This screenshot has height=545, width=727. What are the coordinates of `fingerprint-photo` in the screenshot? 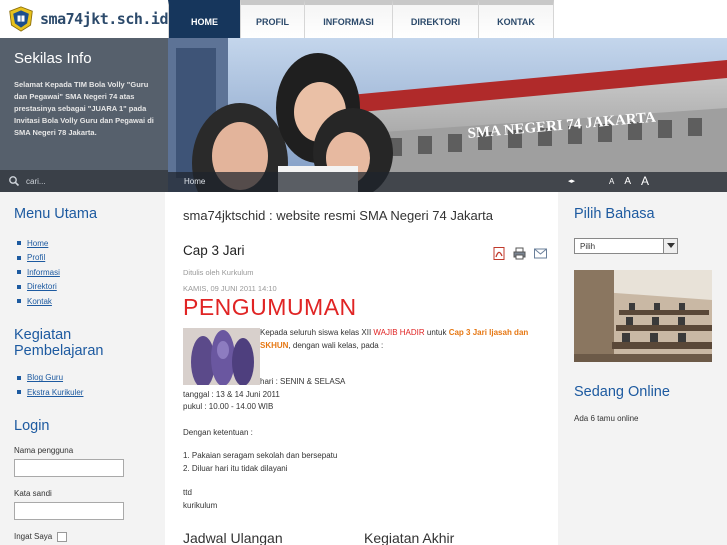 It's located at (221, 356).